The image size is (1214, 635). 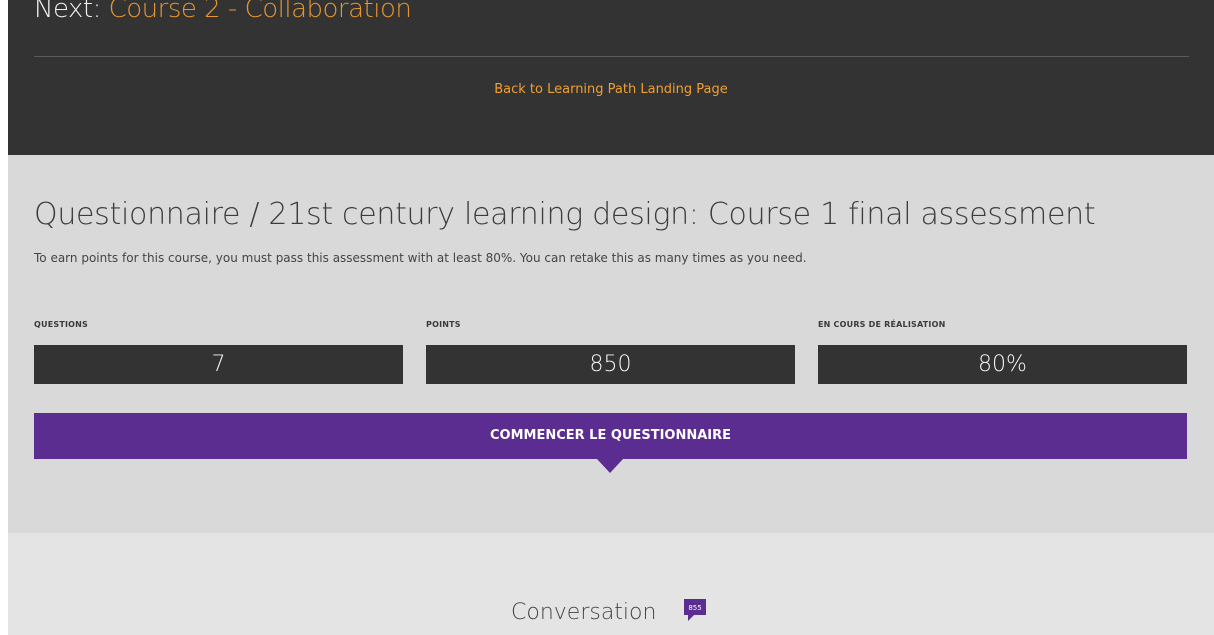 I want to click on conversation-title: Conversation, so click(x=584, y=612).